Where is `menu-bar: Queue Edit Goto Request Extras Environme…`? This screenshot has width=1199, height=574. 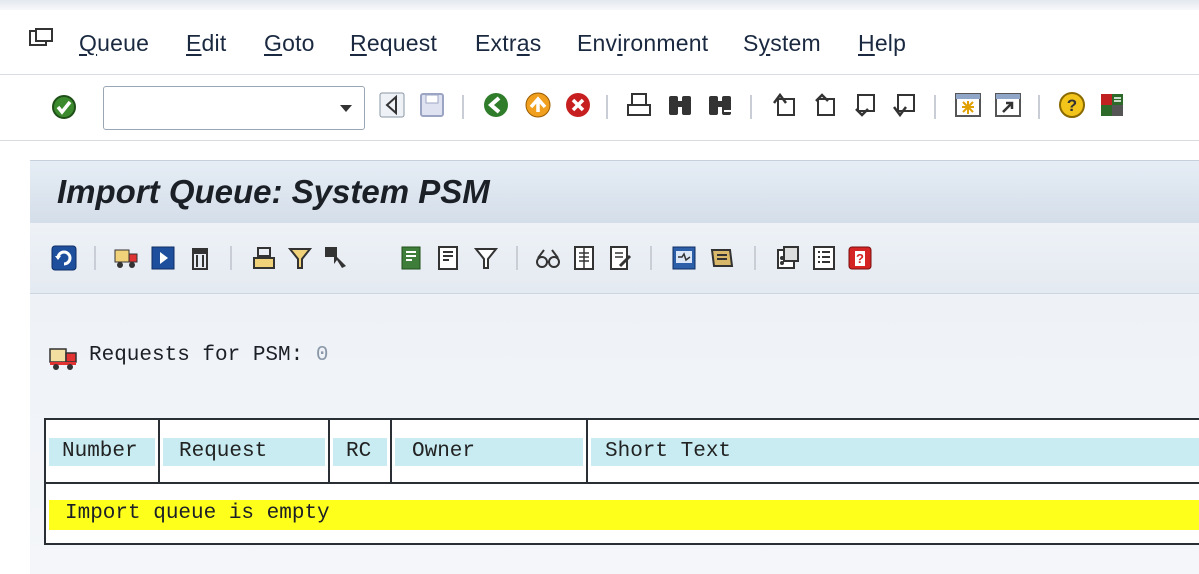 menu-bar: Queue Edit Goto Request Extras Environme… is located at coordinates (599, 42).